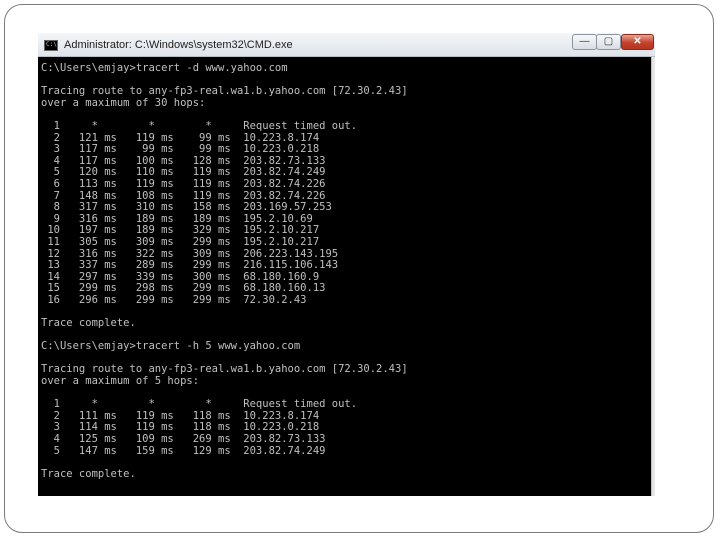  Describe the element at coordinates (120, 381) in the screenshot. I see `console-line: over a maximum of 5 hops:` at that location.